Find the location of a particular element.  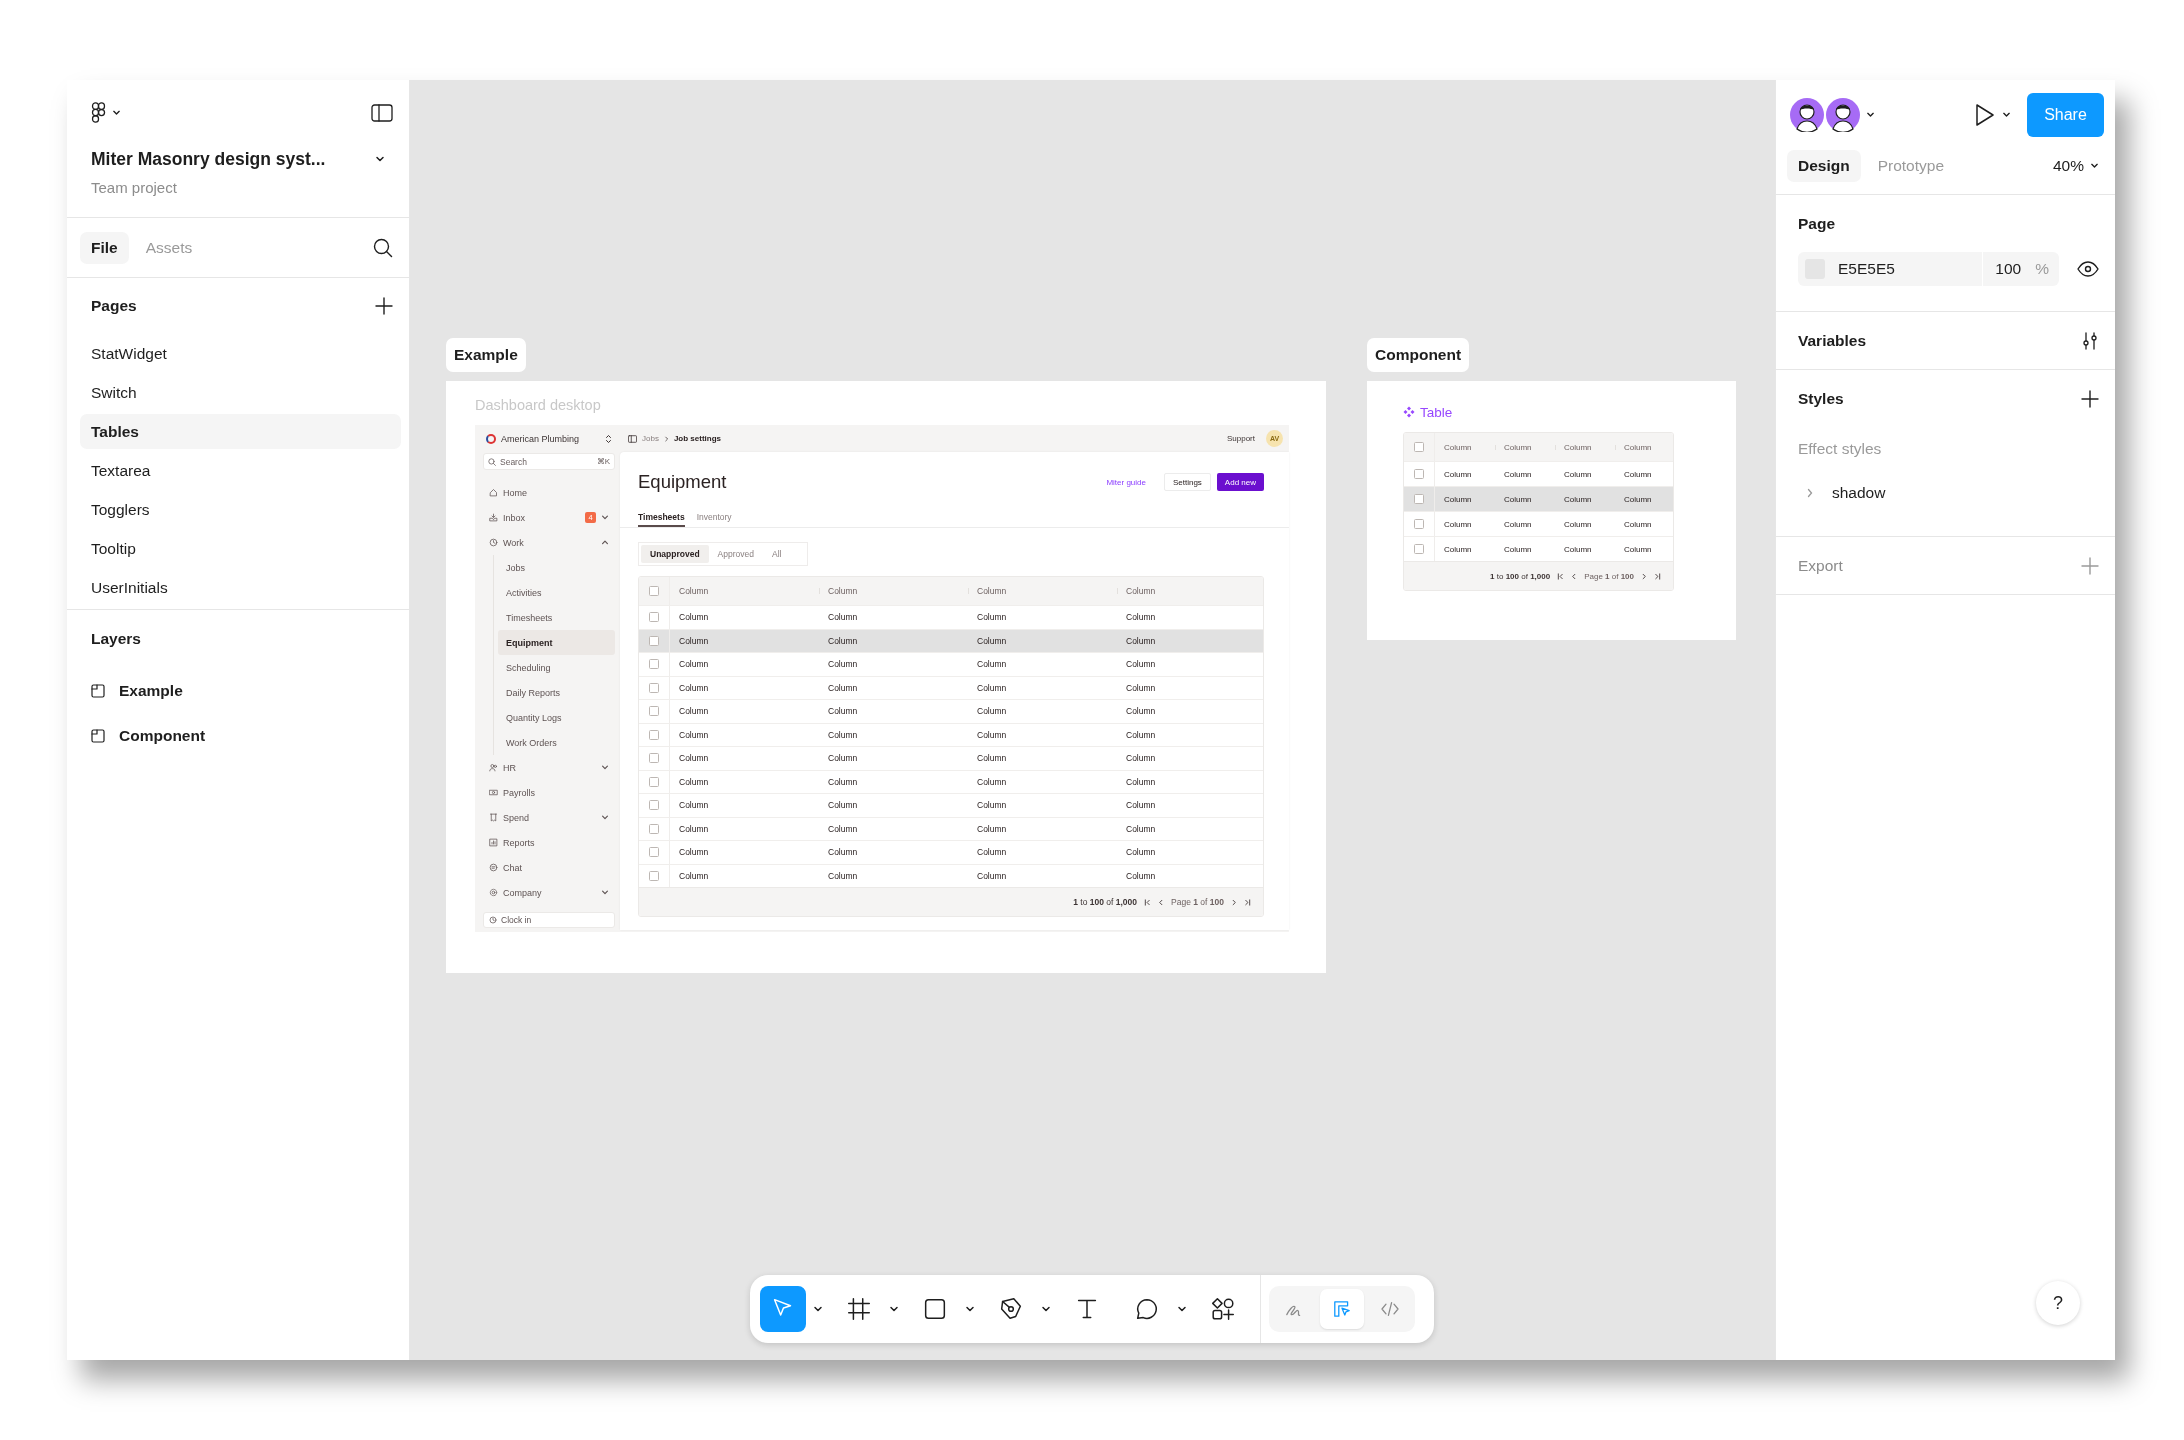

nav-item: Home is located at coordinates (549, 492).